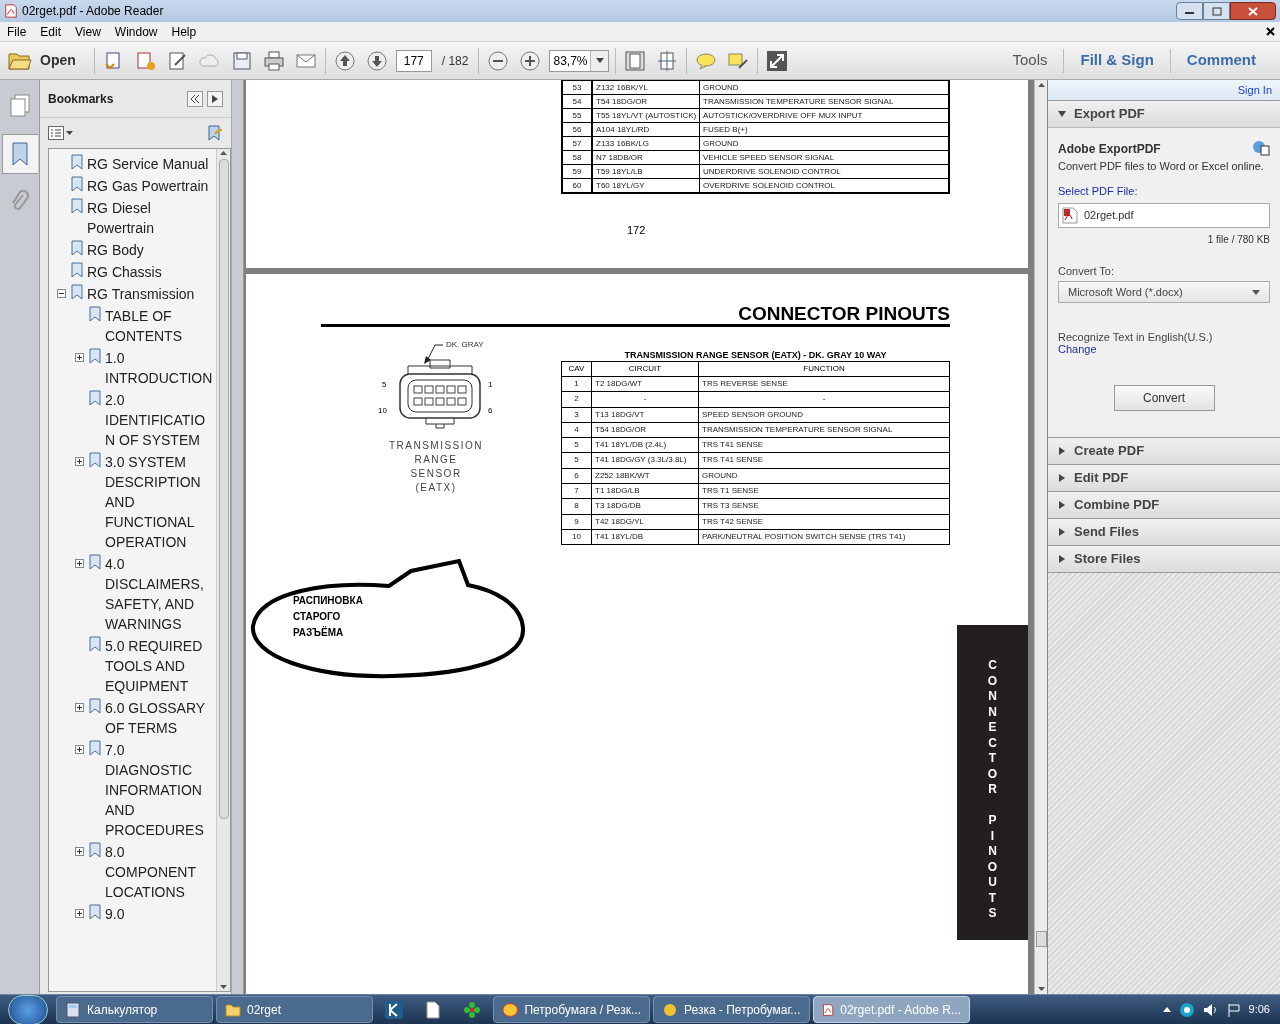  Describe the element at coordinates (1164, 215) in the screenshot. I see `file-field: 02rget.pdf` at that location.